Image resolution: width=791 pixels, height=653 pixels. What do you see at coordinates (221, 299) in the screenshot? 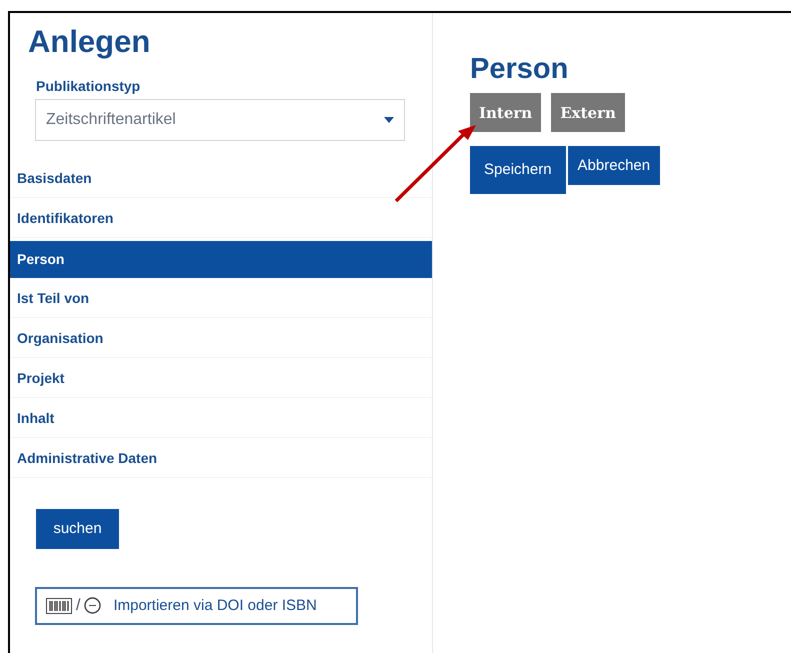
I see `sidebar-item: Ist Teil von` at bounding box center [221, 299].